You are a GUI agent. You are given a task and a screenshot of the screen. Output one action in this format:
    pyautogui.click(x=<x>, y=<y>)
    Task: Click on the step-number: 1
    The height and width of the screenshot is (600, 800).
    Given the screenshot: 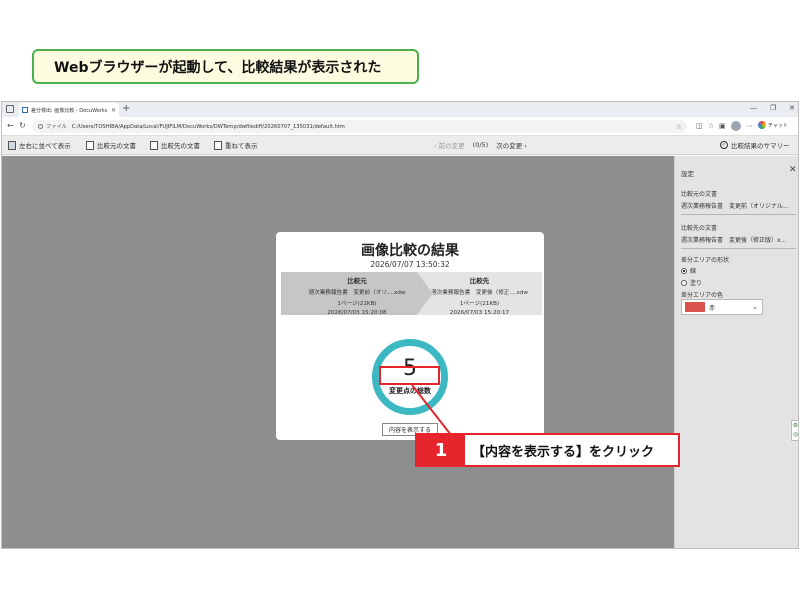 What is the action you would take?
    pyautogui.click(x=441, y=450)
    